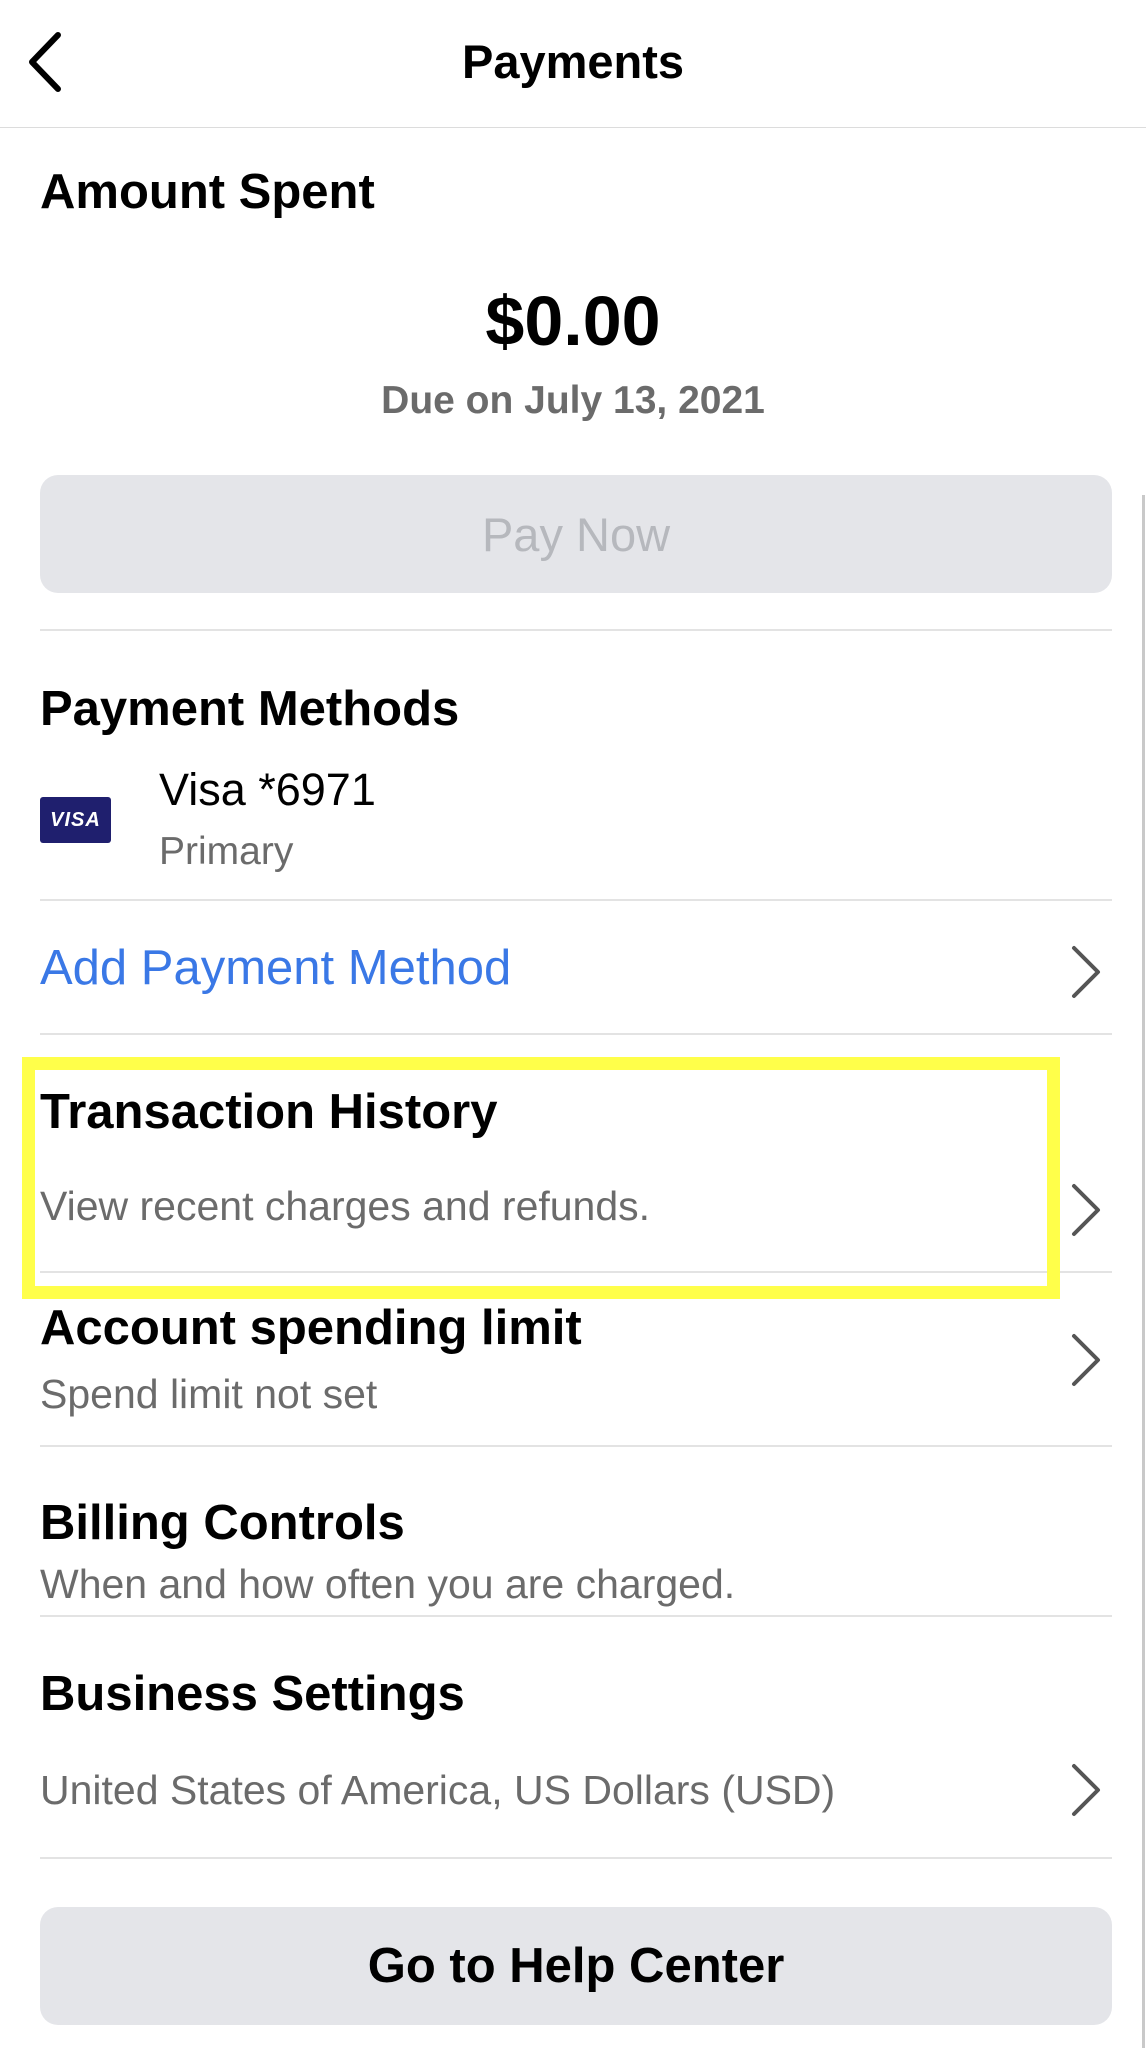 Image resolution: width=1146 pixels, height=2048 pixels. I want to click on pay-now-button: Pay Now, so click(576, 534).